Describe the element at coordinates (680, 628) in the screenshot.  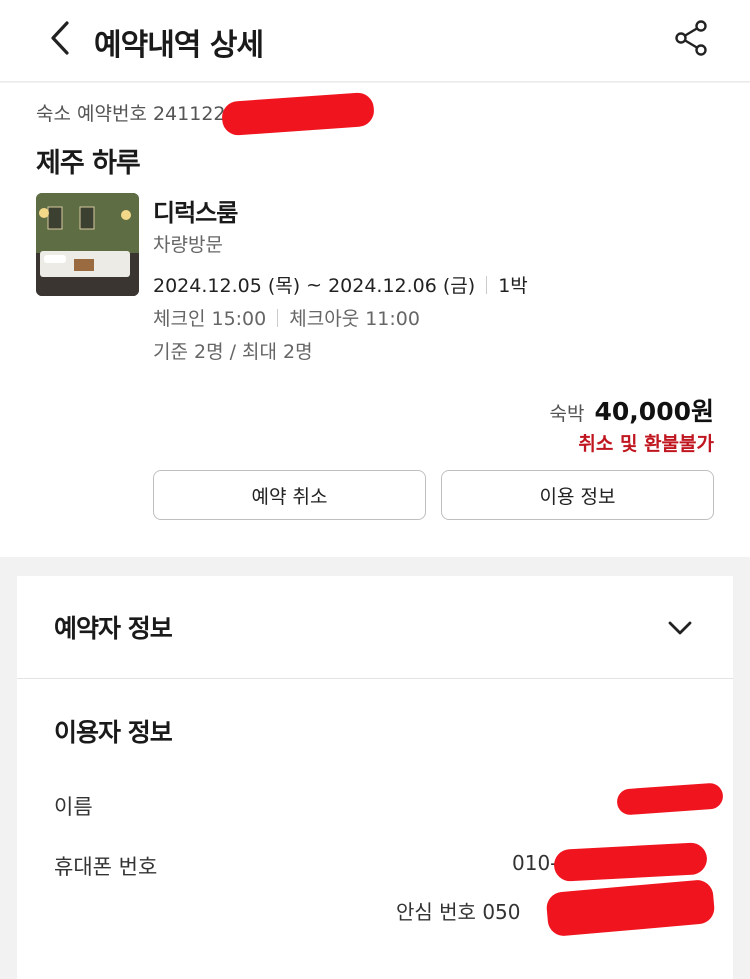
I see `chevron-down-icon` at that location.